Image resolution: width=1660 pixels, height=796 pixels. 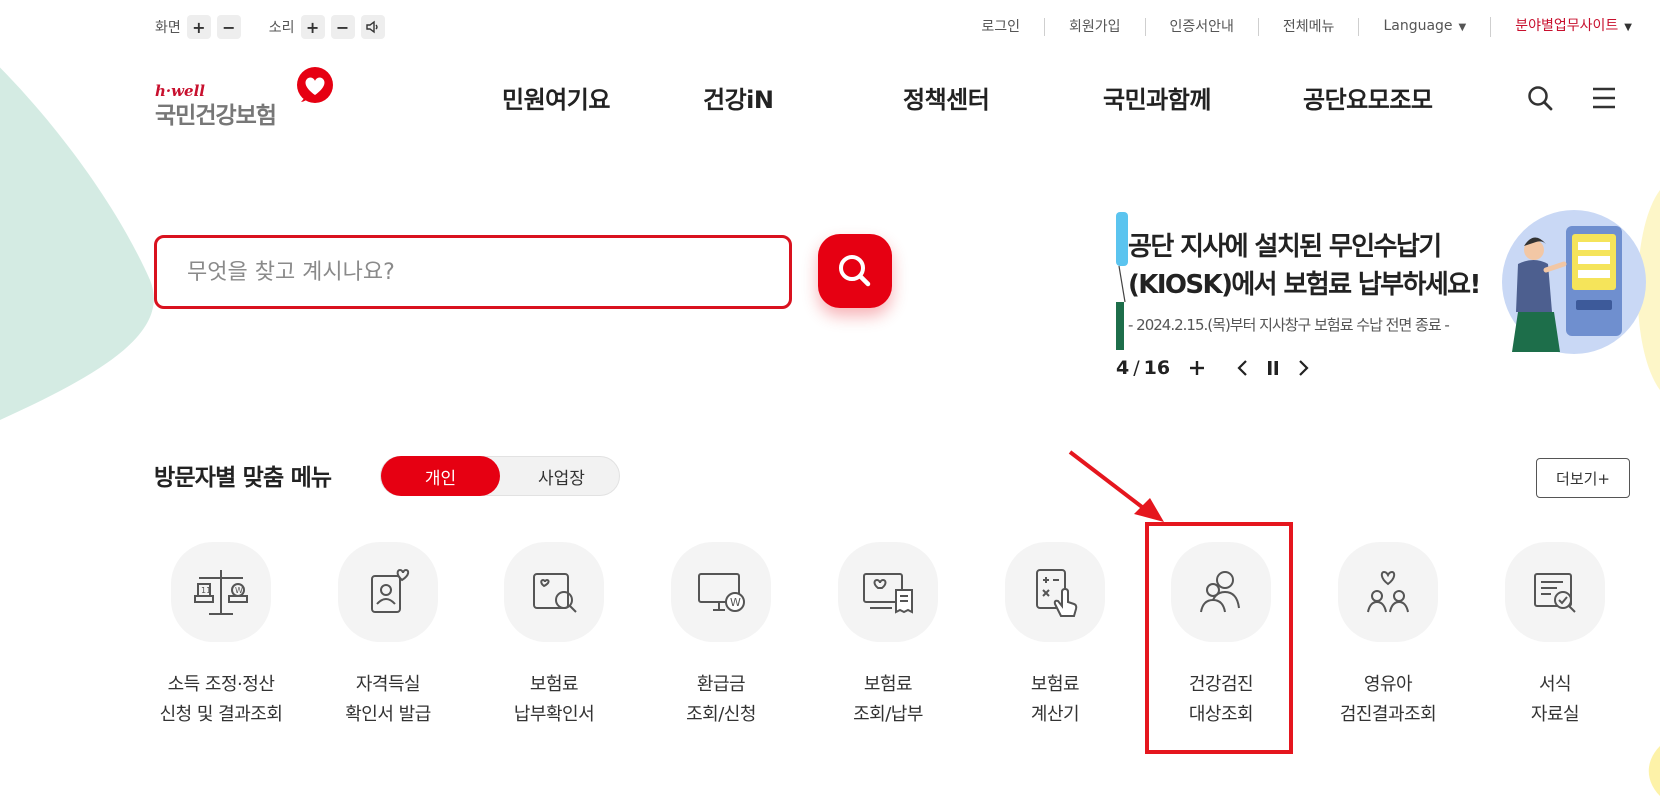 I want to click on decorative-yellow-corner, so click(x=1654, y=771).